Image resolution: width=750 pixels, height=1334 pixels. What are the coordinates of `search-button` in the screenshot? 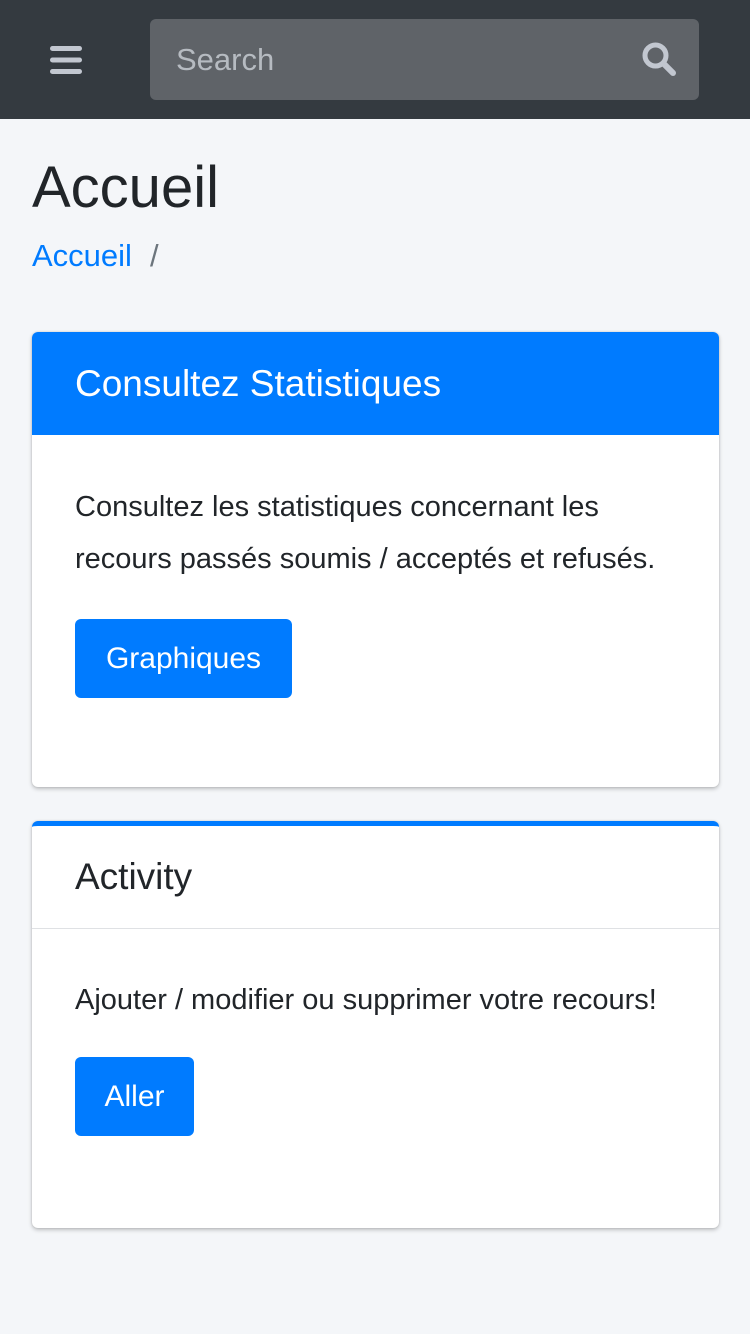 It's located at (659, 59).